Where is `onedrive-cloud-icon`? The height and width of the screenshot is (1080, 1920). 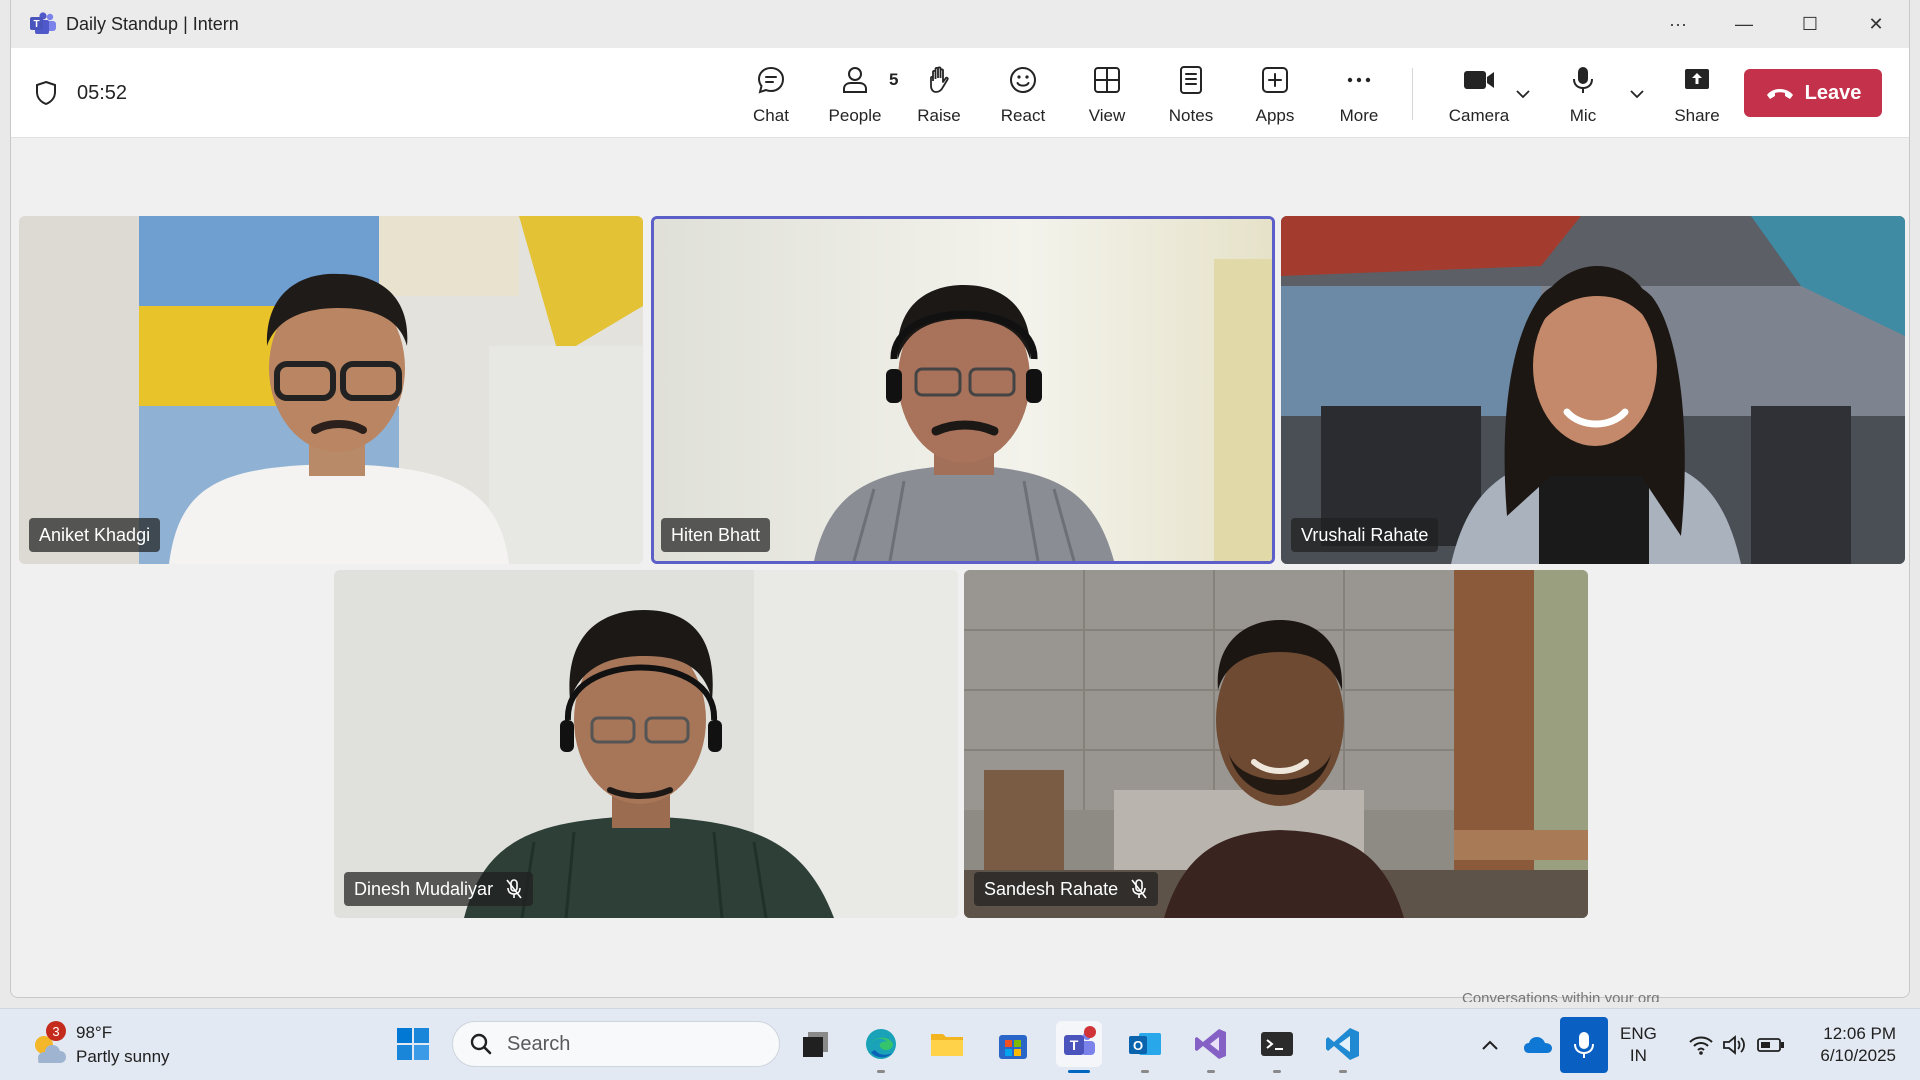
onedrive-cloud-icon is located at coordinates (1538, 1045).